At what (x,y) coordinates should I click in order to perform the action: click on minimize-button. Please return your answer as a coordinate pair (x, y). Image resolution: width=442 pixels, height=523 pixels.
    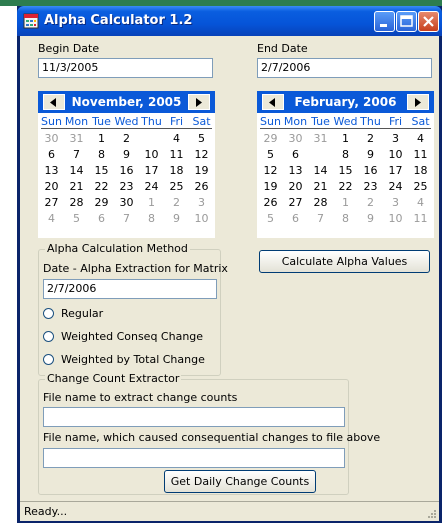
    Looking at the image, I should click on (384, 21).